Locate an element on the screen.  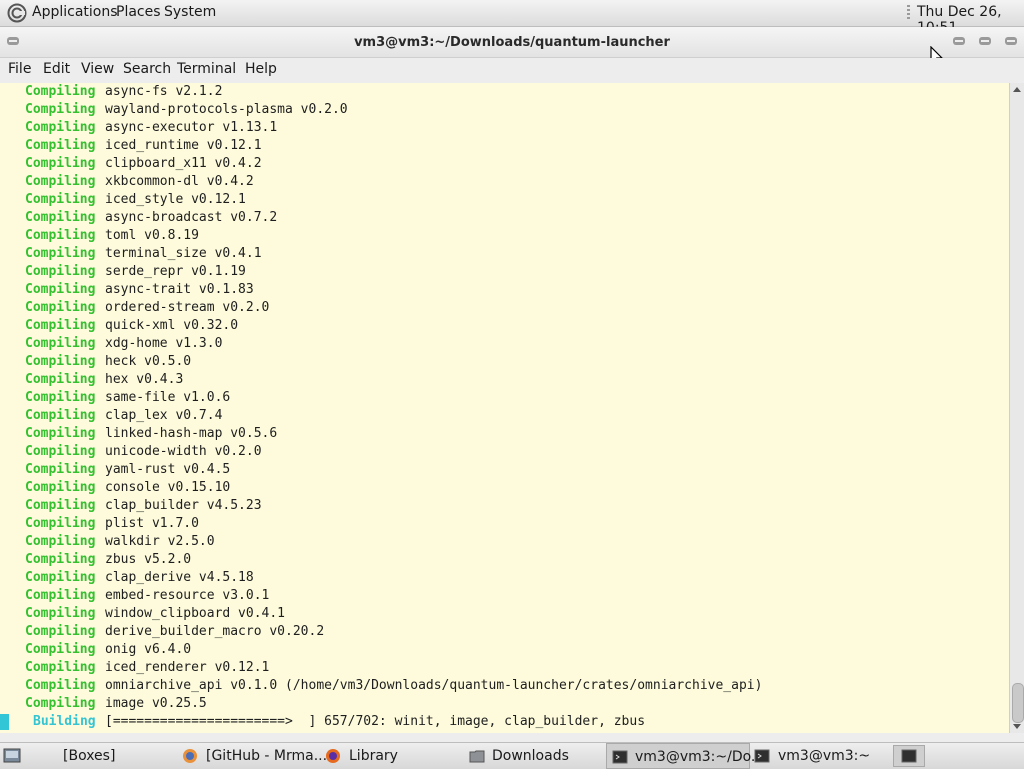
taskbar-item-boxes: [Boxes] is located at coordinates (109, 756).